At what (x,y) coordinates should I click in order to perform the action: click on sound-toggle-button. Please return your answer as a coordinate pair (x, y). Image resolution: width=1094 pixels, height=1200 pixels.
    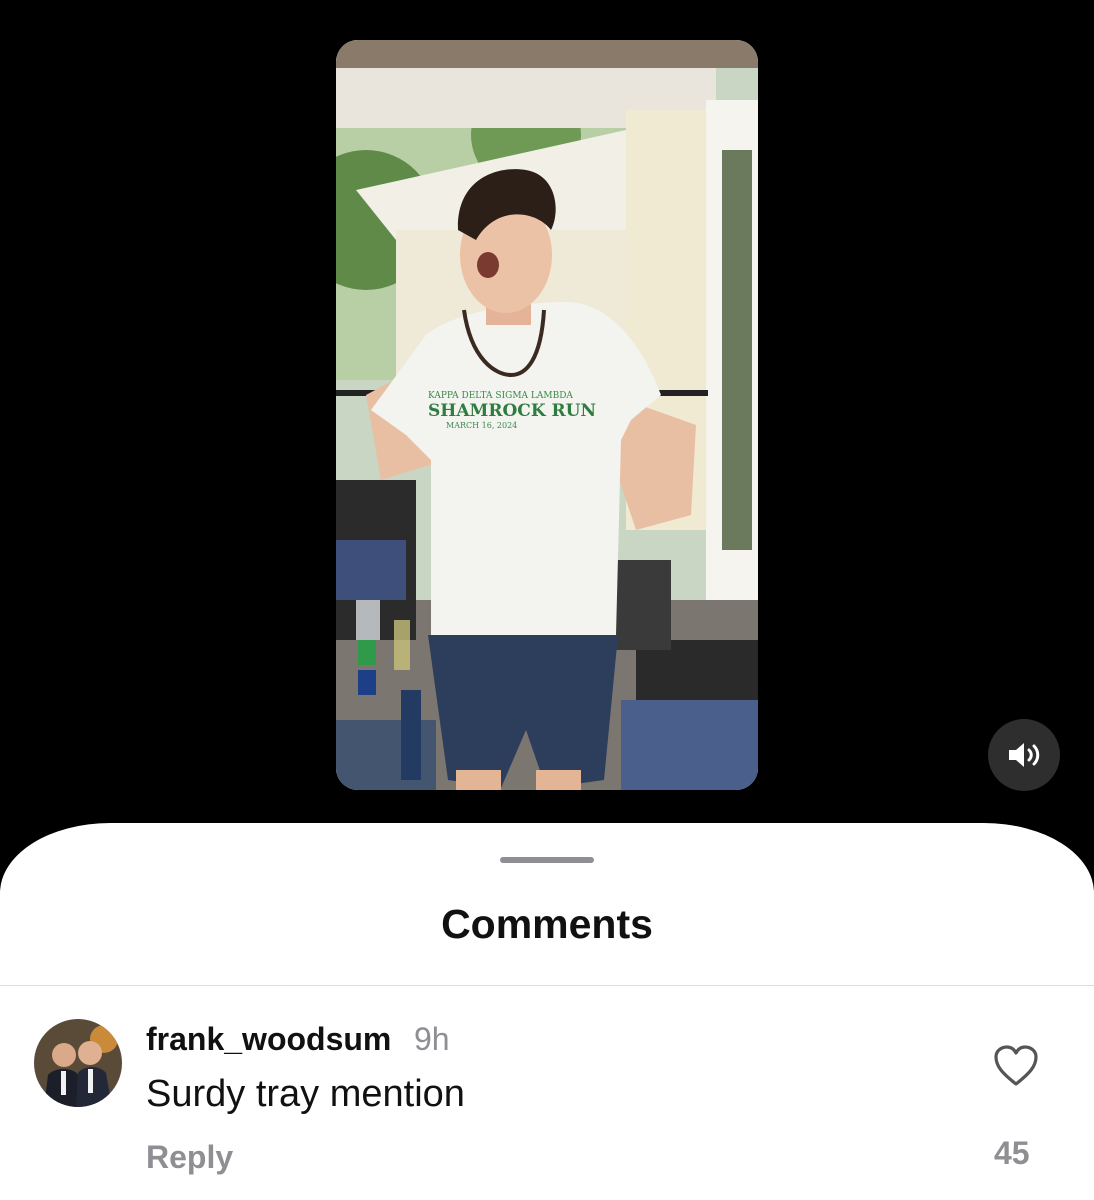
    Looking at the image, I should click on (1024, 755).